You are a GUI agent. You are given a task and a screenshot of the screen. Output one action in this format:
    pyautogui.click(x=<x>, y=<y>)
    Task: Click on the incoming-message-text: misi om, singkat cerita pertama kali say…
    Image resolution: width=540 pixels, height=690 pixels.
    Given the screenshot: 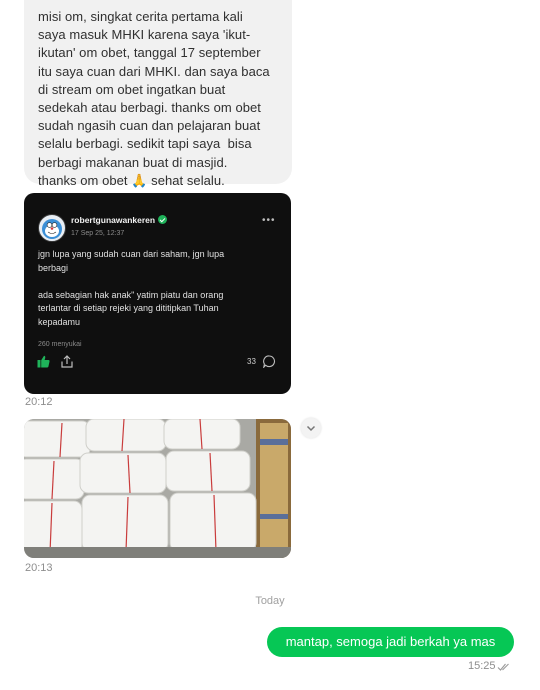 What is the action you would take?
    pyautogui.click(x=154, y=98)
    